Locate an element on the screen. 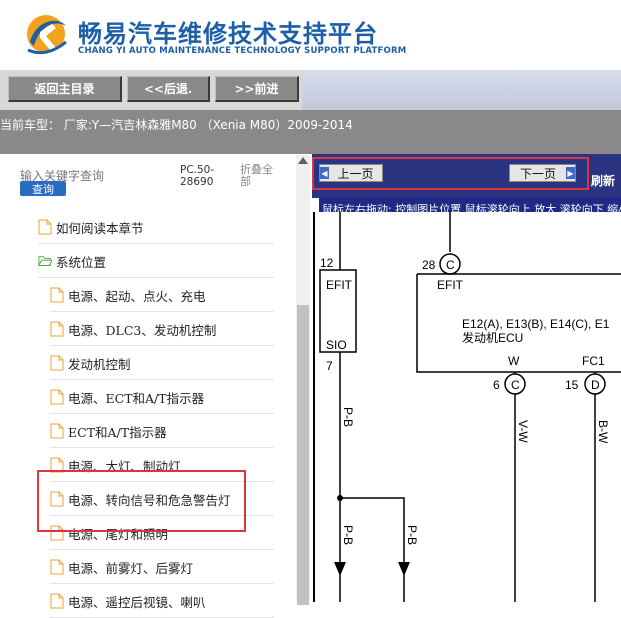  folder-open-icon is located at coordinates (45, 261).